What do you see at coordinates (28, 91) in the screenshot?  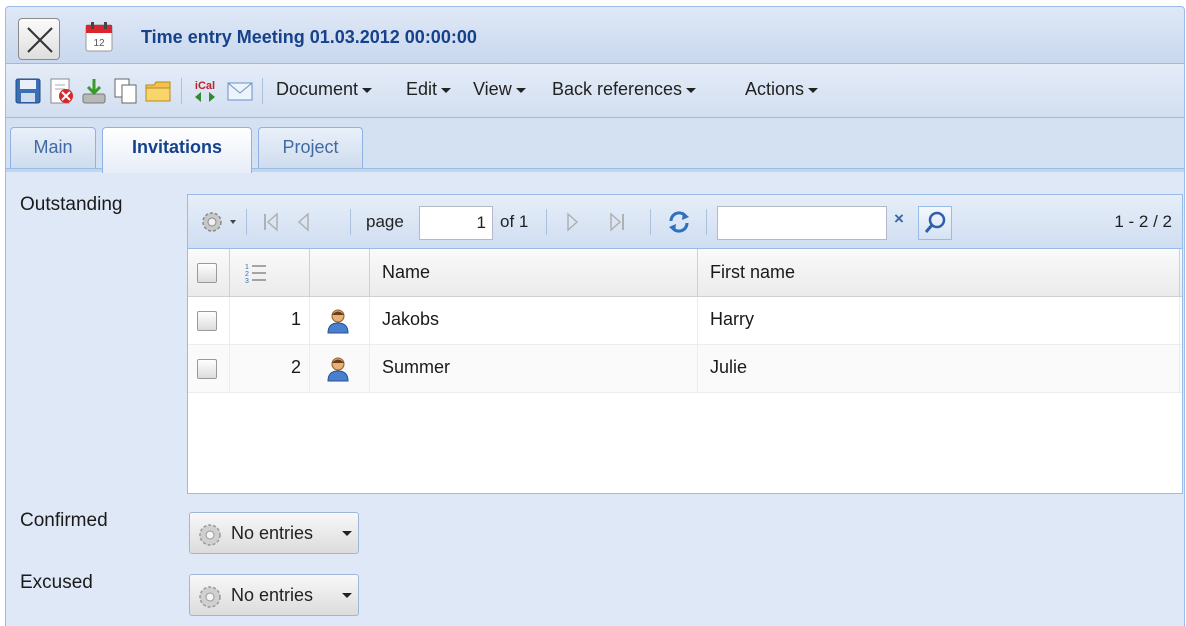 I see `save-icon` at bounding box center [28, 91].